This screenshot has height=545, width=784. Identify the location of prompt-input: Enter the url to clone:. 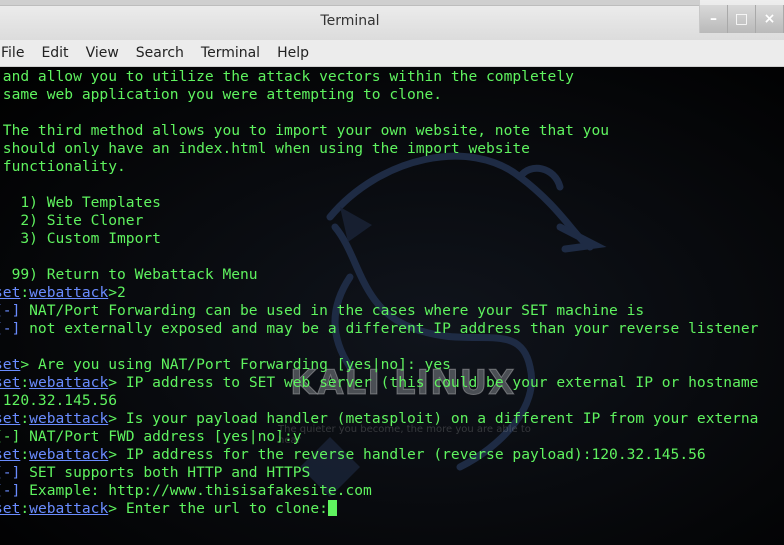
(222, 508).